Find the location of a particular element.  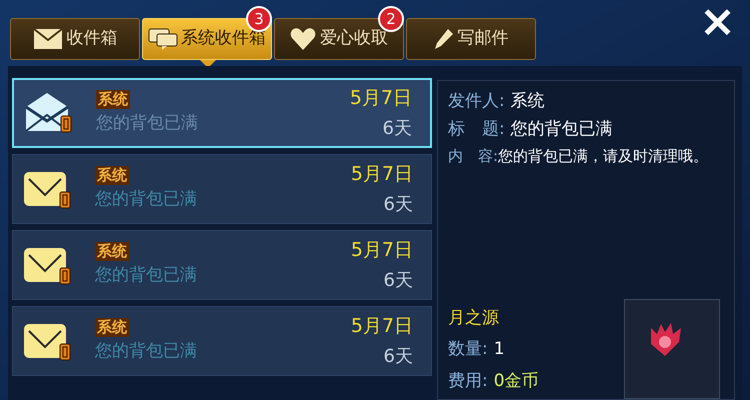

pen-icon is located at coordinates (444, 39).